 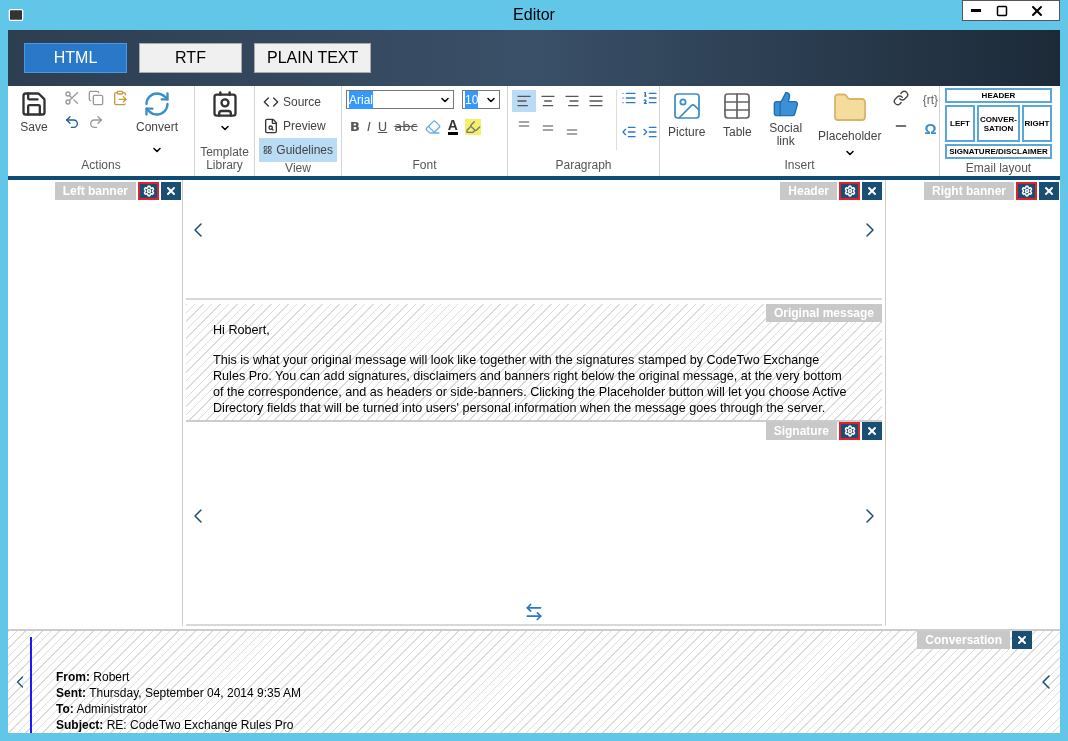 I want to click on insert-button: Social link, so click(x=786, y=119).